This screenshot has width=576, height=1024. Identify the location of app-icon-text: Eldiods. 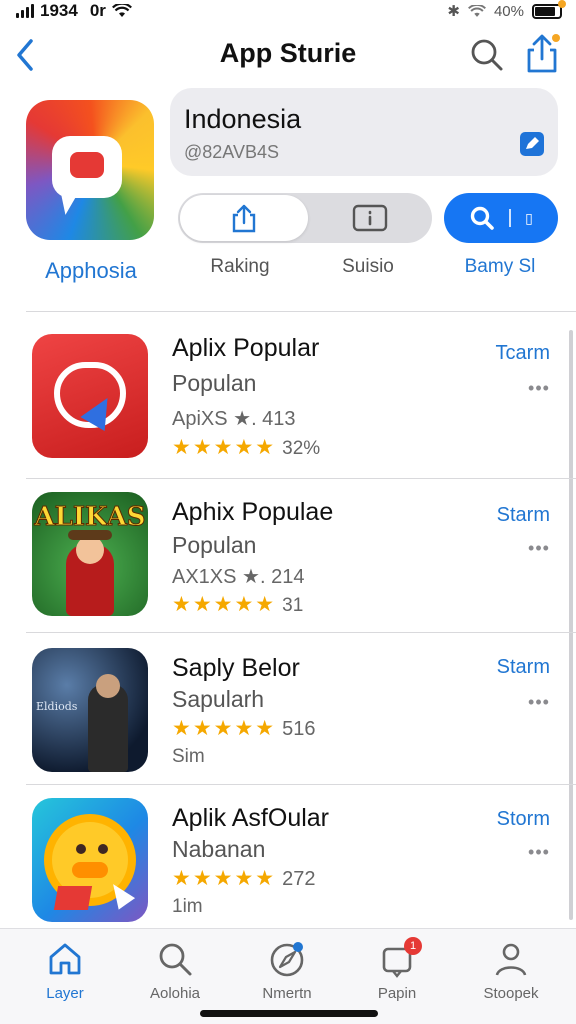
(57, 706).